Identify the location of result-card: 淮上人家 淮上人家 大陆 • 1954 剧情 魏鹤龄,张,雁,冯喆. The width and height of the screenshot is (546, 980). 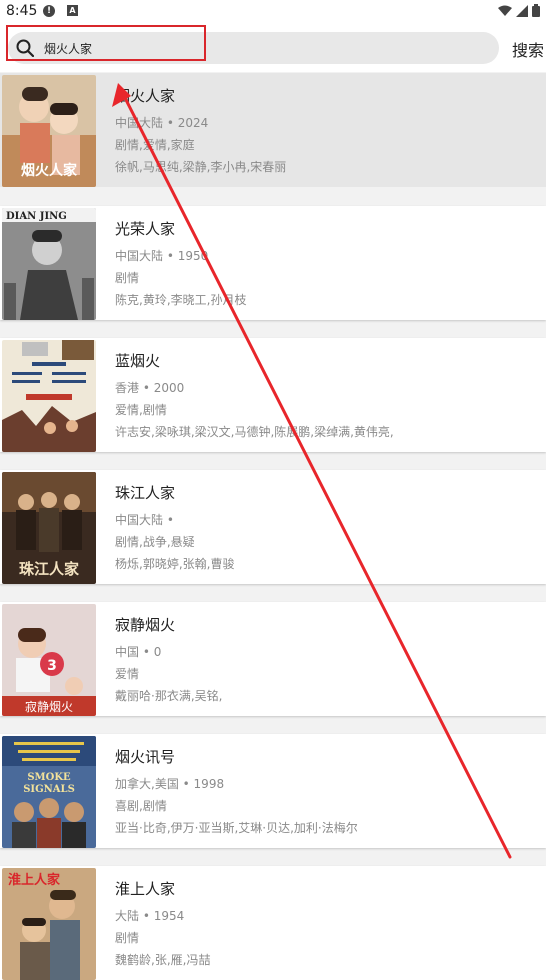
(273, 923).